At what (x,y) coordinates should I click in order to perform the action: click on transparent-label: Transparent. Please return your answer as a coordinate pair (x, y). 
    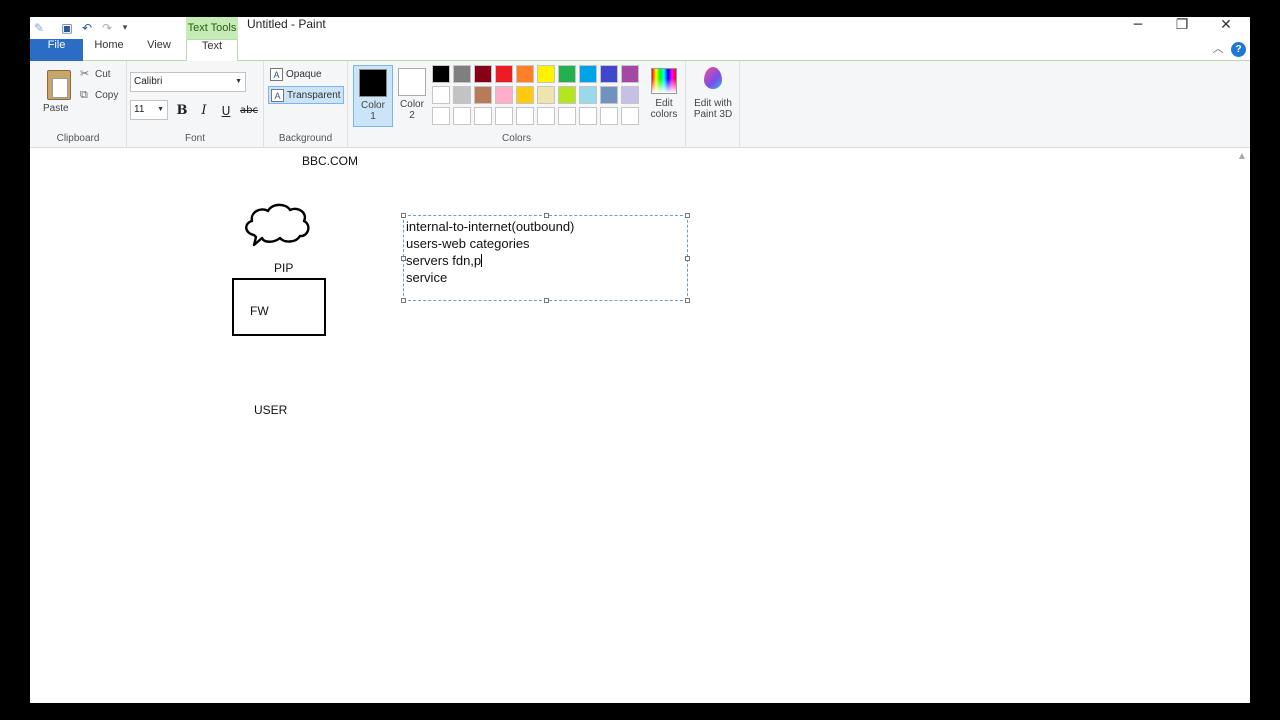
    Looking at the image, I should click on (314, 95).